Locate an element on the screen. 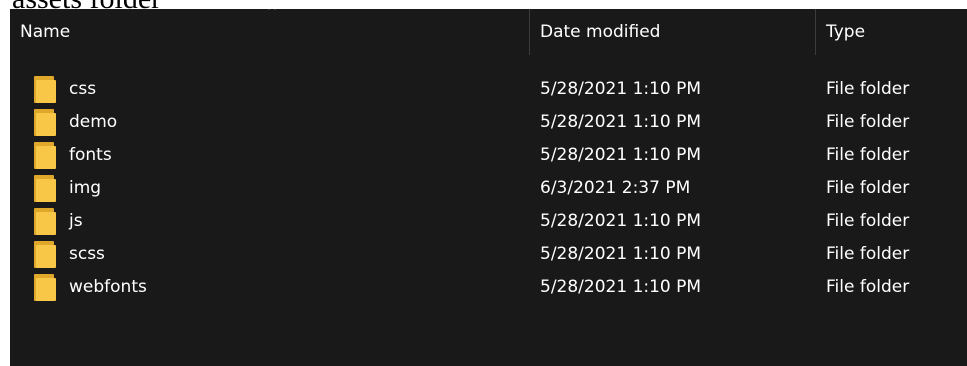 This screenshot has height=366, width=967. file-name: css is located at coordinates (83, 89).